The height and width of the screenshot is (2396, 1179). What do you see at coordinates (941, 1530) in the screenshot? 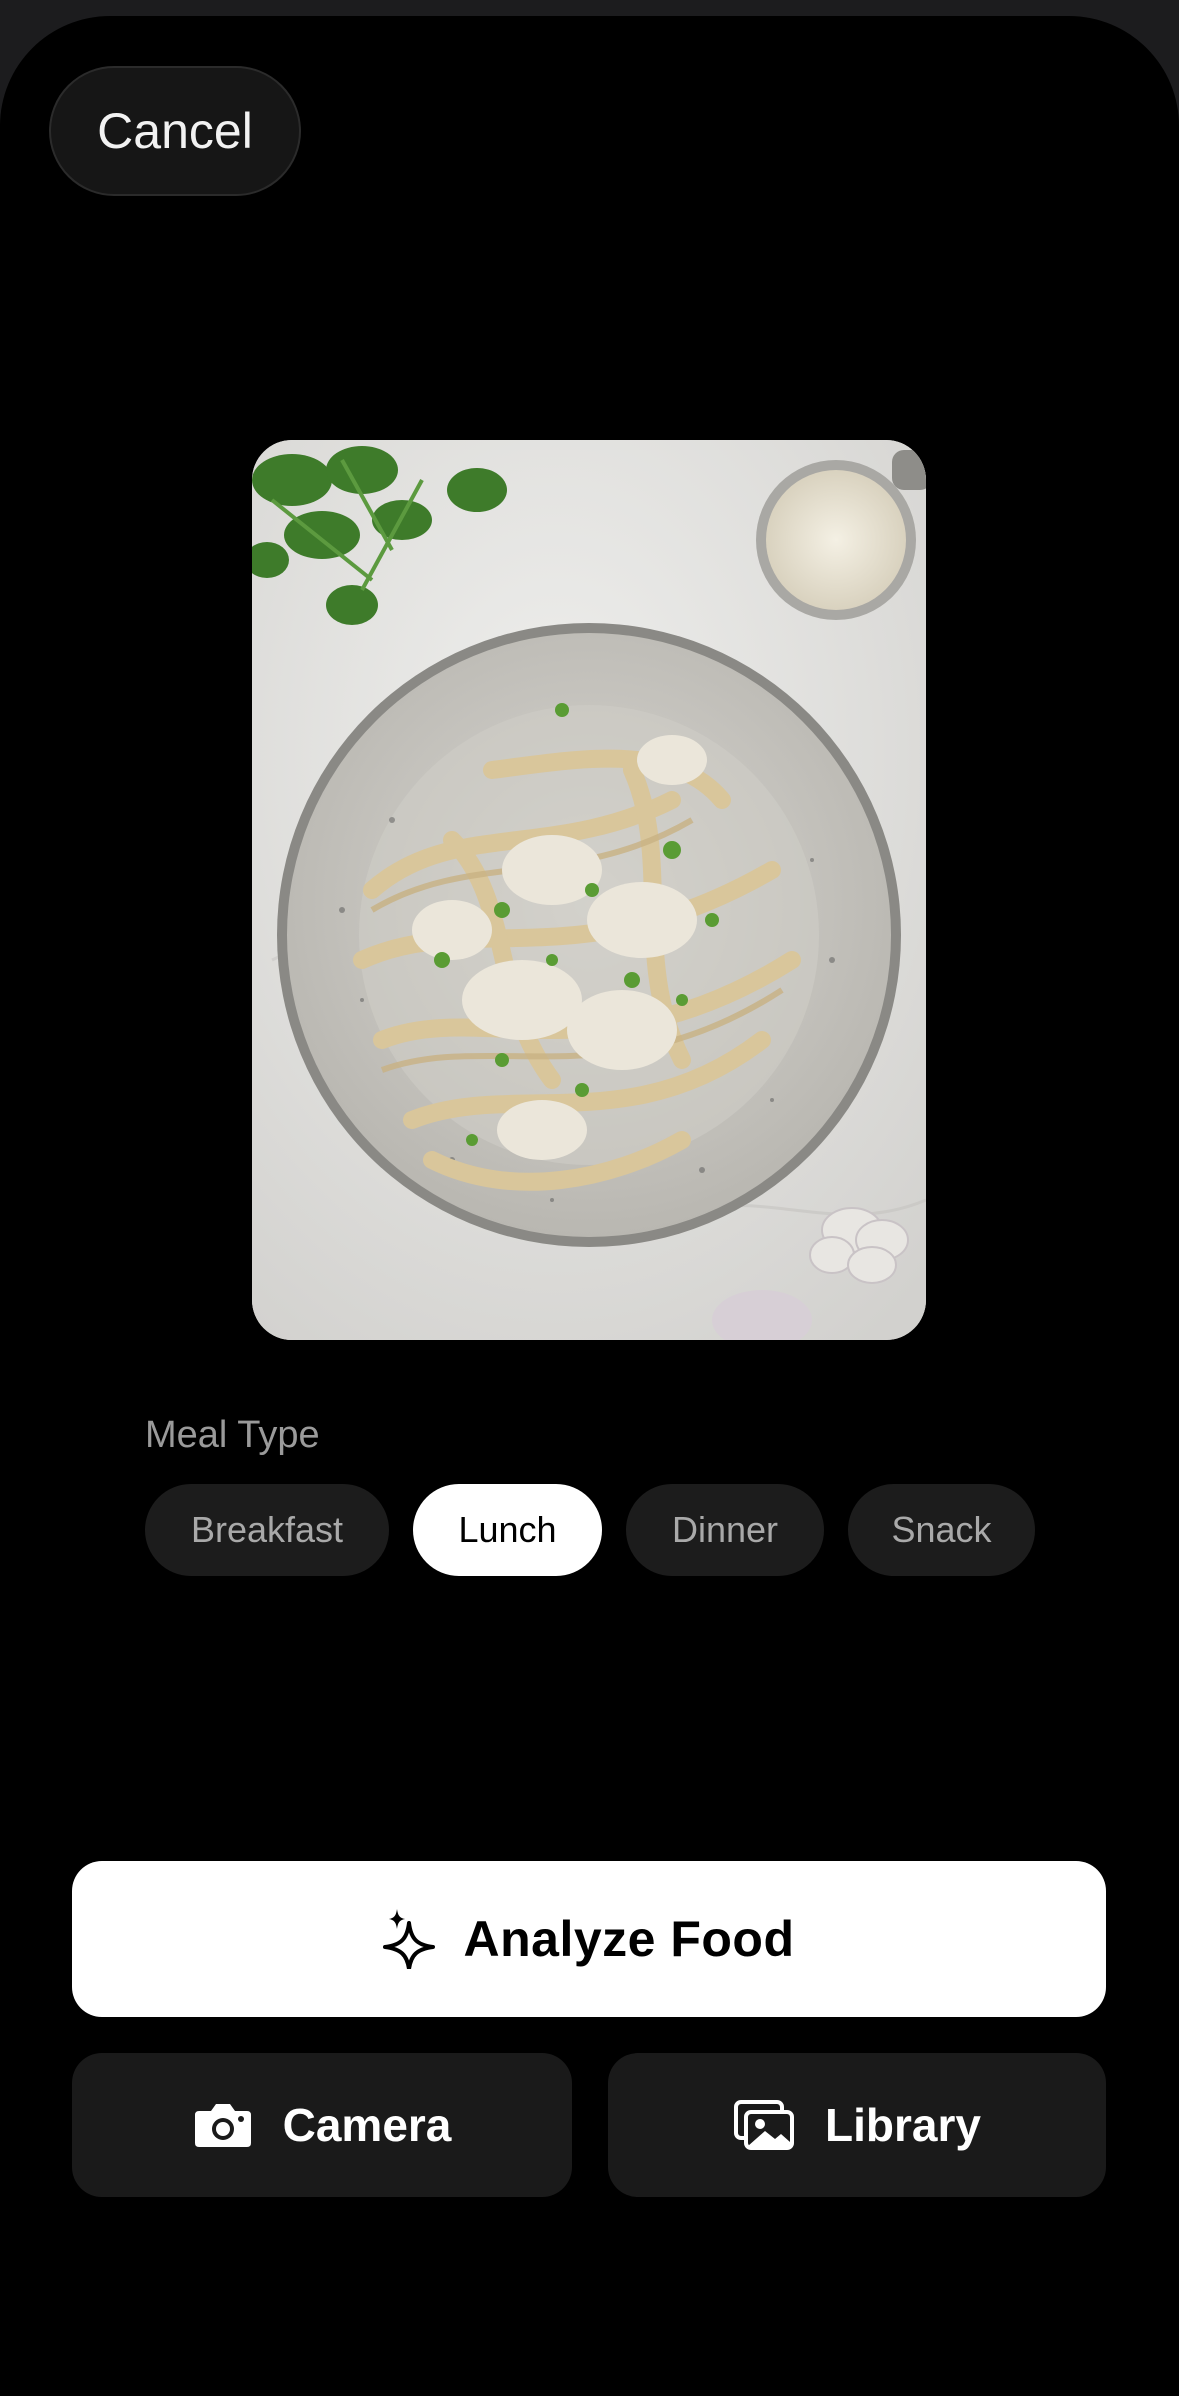
I see `meal-type-snack-chip: Snack` at bounding box center [941, 1530].